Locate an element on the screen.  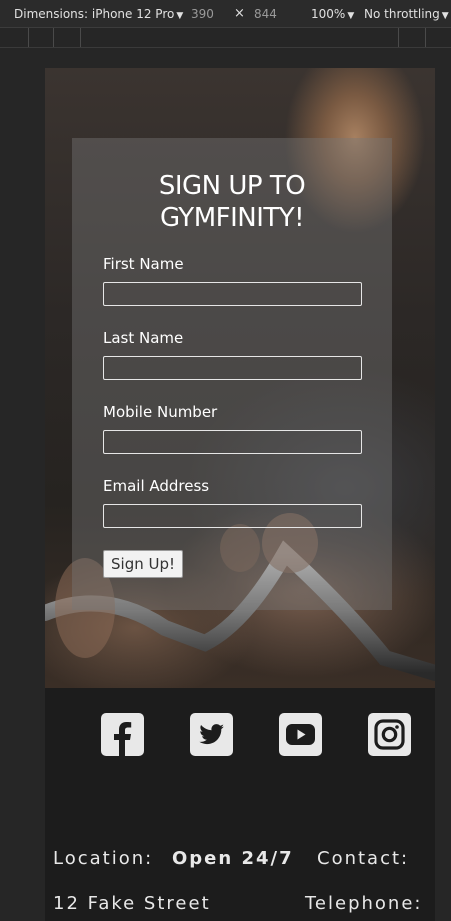
first-name-field is located at coordinates (232, 294).